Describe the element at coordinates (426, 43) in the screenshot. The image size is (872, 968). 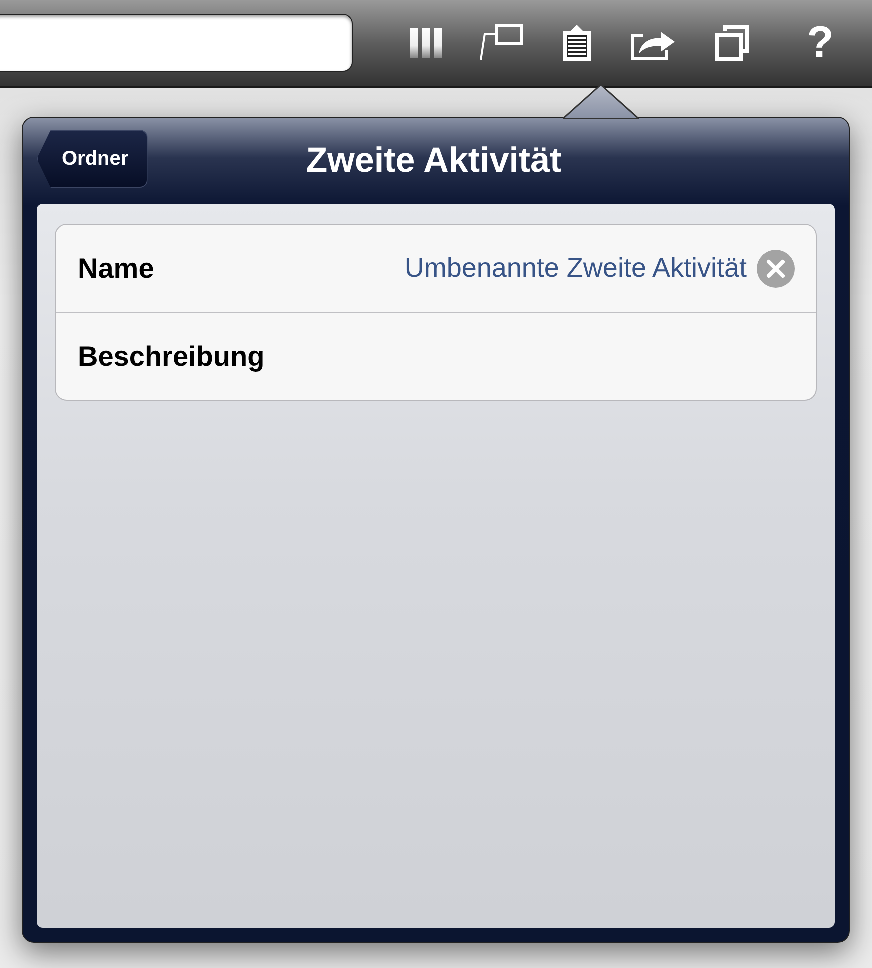
I see `columns-icon` at that location.